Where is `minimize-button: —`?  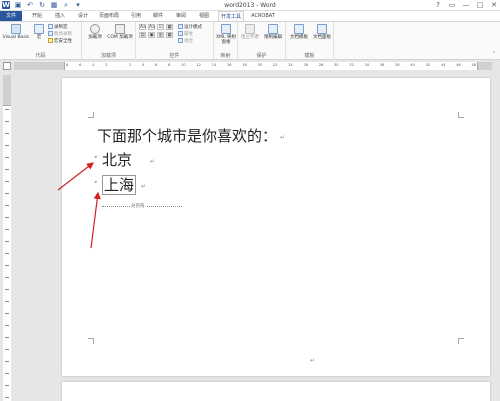
minimize-button: — is located at coordinates (466, 5).